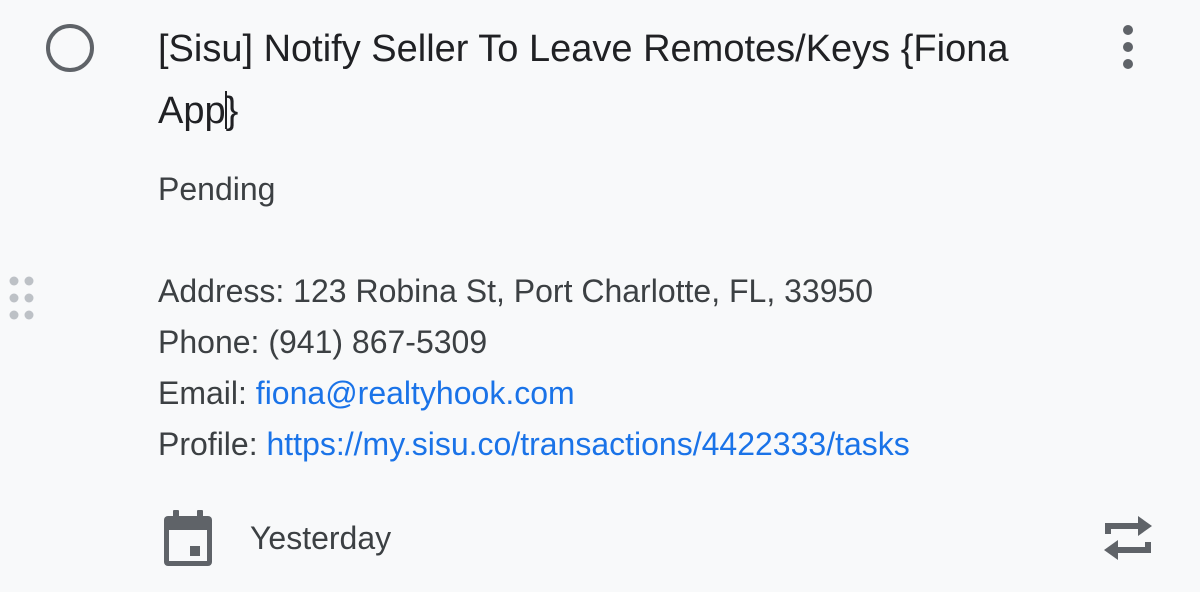 Image resolution: width=1200 pixels, height=592 pixels. Describe the element at coordinates (212, 444) in the screenshot. I see `profile-label: Profile:` at that location.